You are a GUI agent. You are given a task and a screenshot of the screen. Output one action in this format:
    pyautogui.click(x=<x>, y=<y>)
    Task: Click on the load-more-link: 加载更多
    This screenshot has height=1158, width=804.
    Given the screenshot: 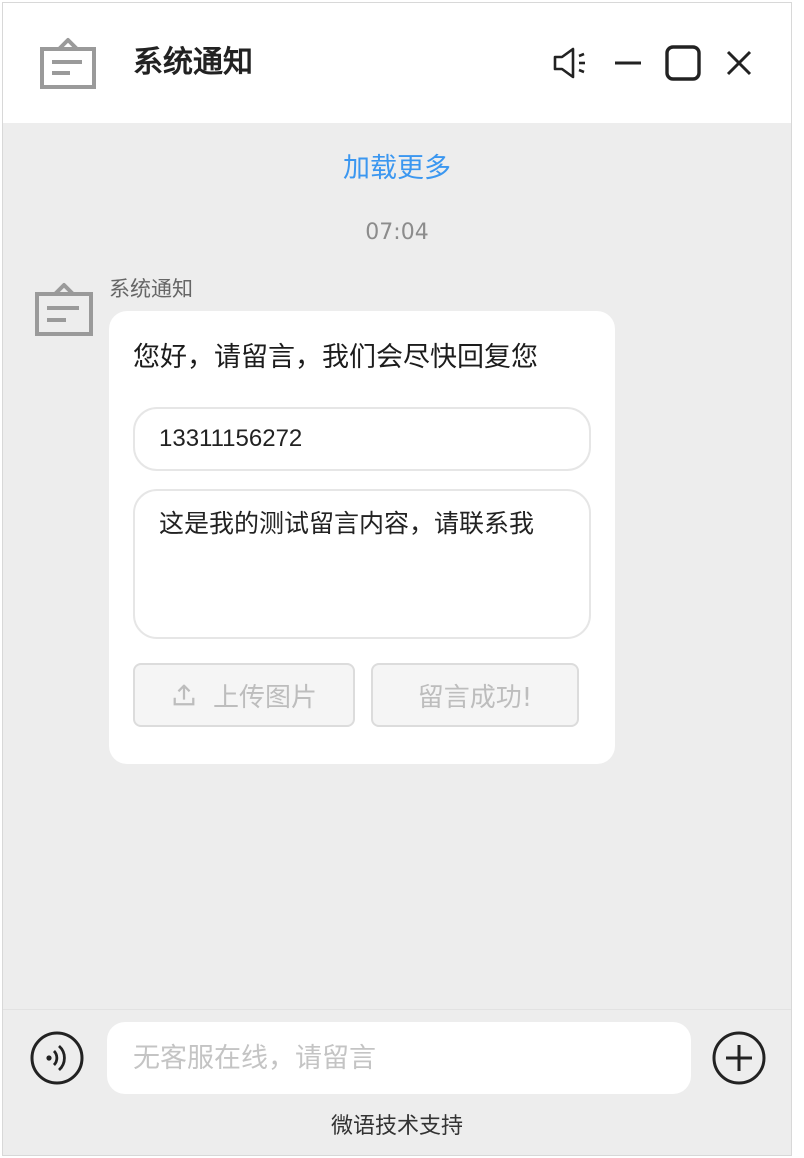 What is the action you would take?
    pyautogui.click(x=397, y=169)
    